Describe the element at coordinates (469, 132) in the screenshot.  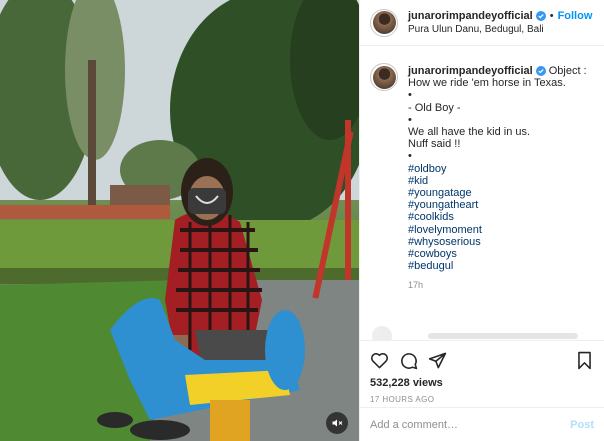
I see `caption-line: We all have the kid in us.` at that location.